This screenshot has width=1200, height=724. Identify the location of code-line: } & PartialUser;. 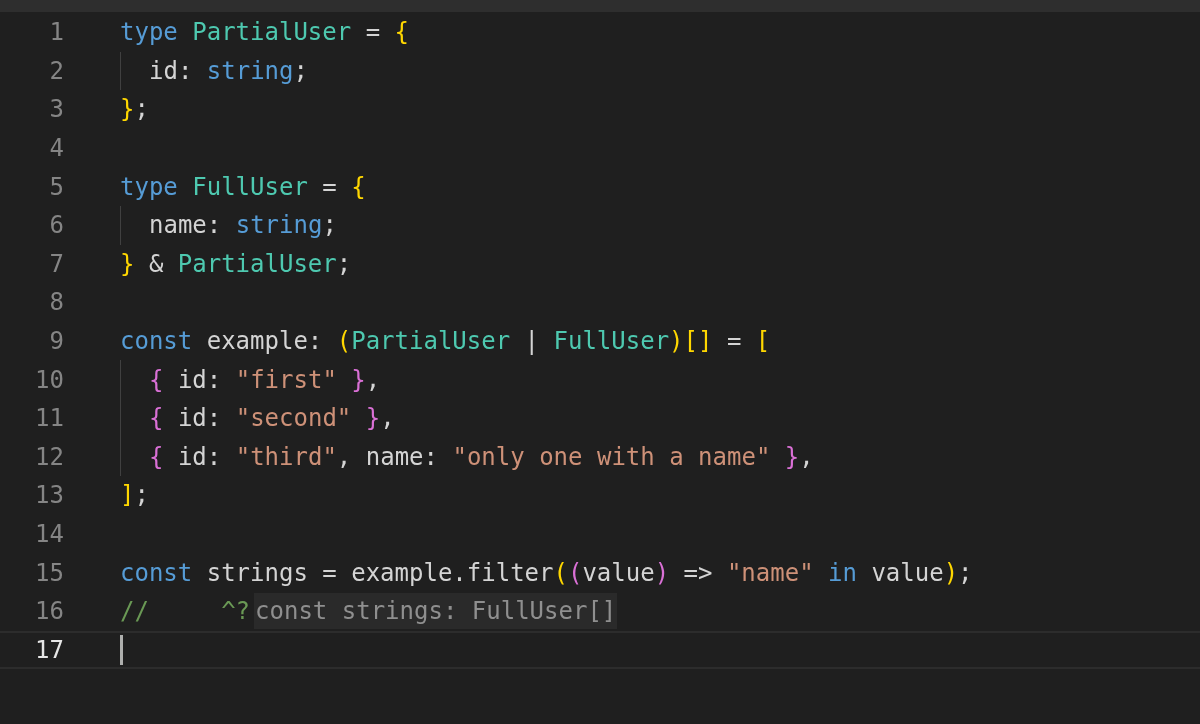
(236, 264).